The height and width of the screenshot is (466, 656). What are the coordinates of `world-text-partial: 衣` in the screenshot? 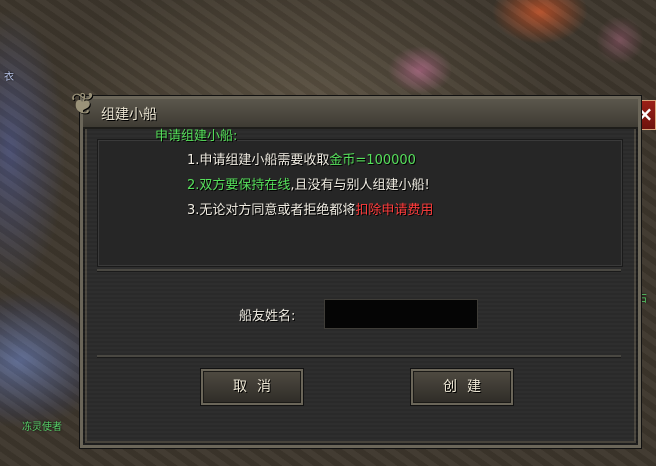 It's located at (9, 77).